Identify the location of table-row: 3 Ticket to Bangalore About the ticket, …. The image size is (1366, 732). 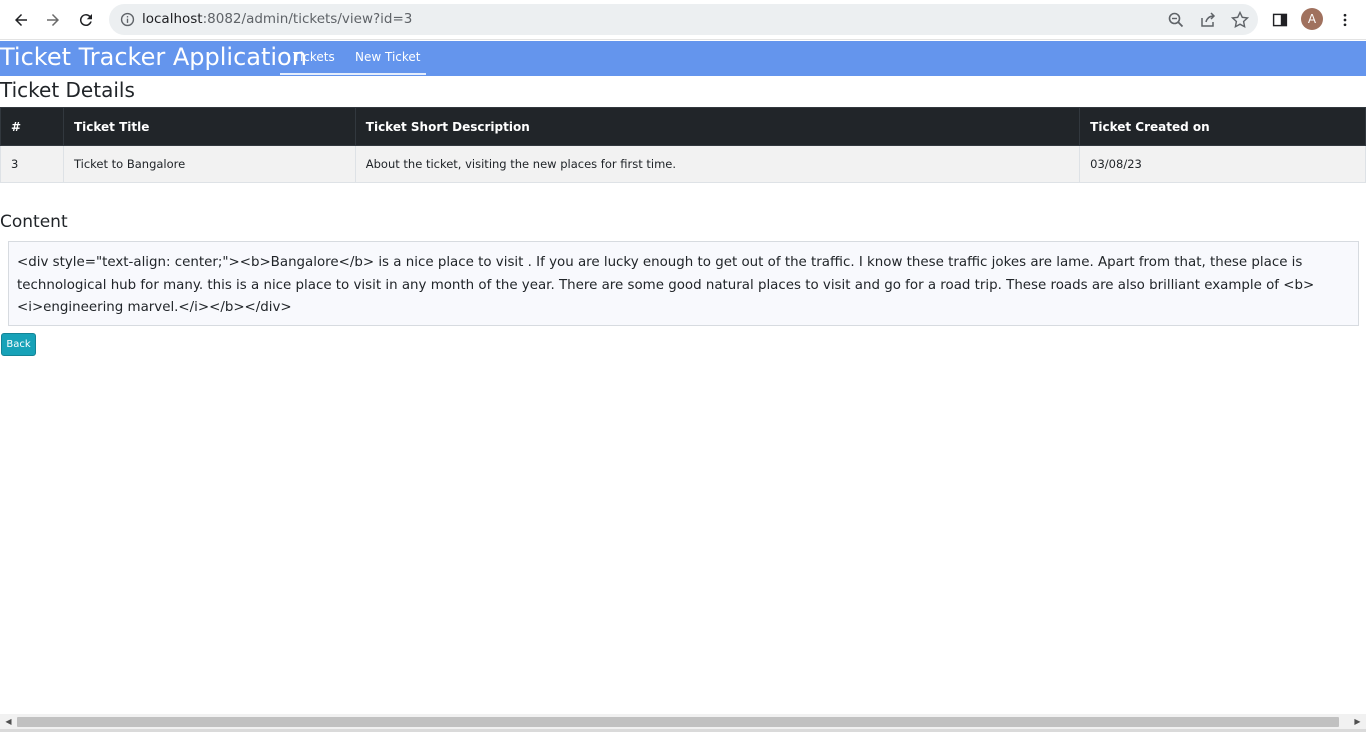
(683, 164).